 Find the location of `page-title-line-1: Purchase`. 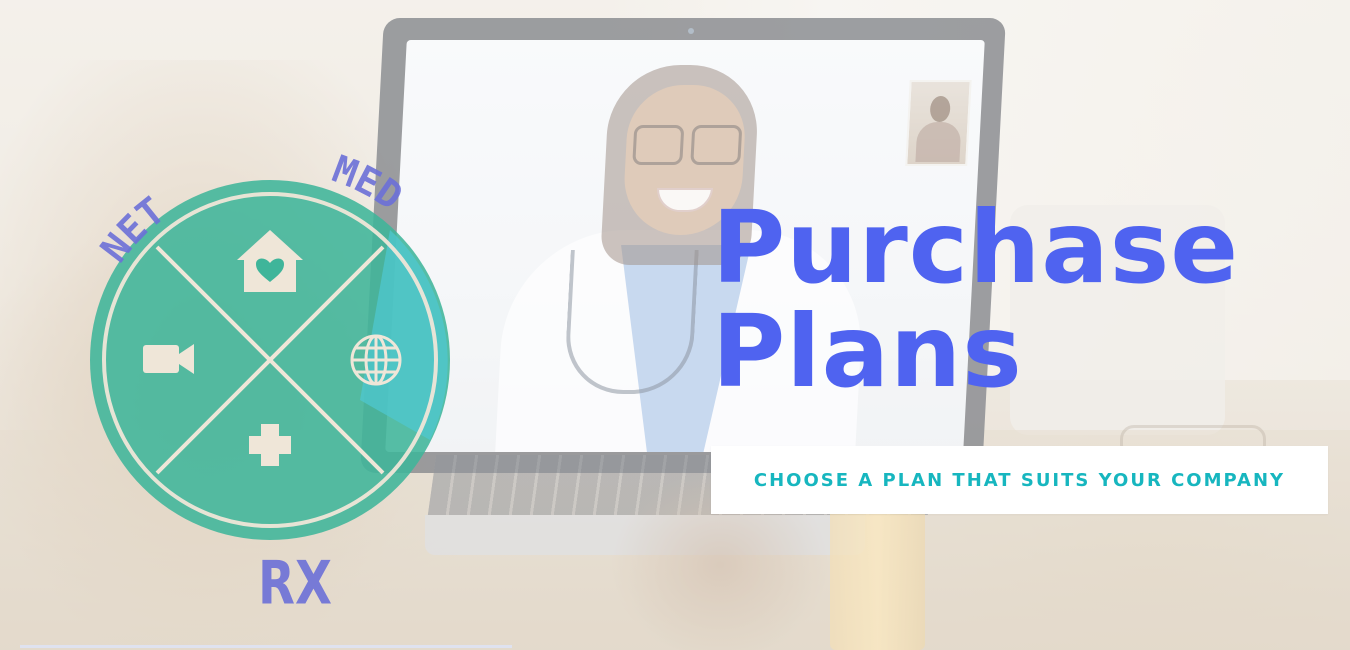

page-title-line-1: Purchase is located at coordinates (976, 247).